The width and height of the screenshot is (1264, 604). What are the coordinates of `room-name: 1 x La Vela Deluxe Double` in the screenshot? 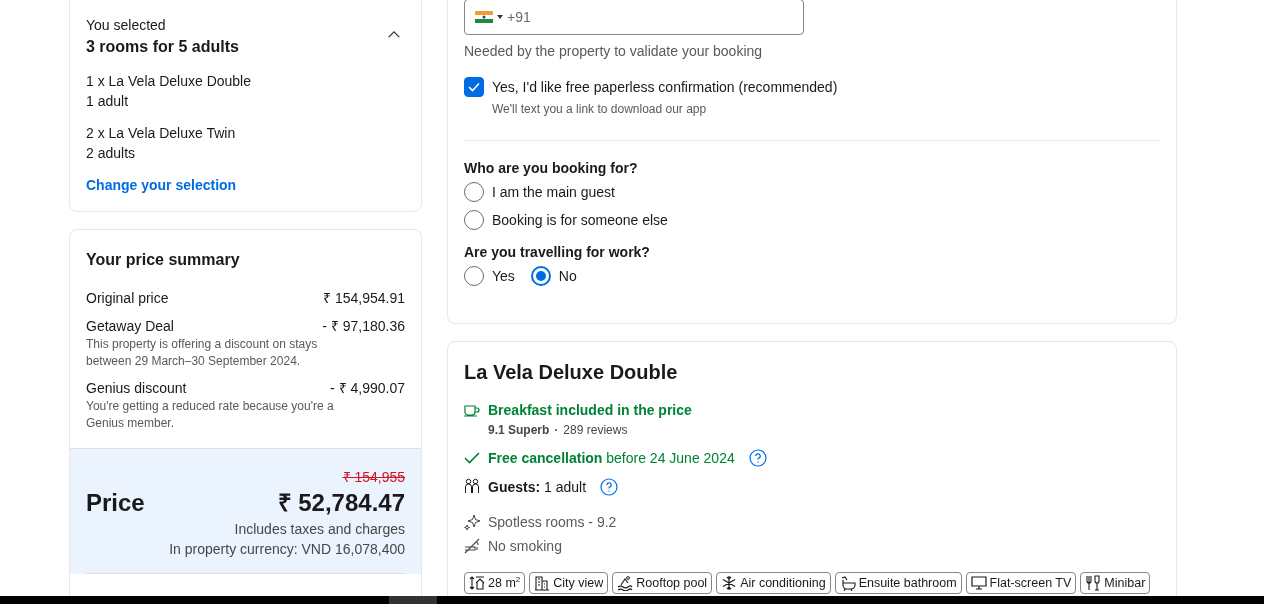 It's located at (169, 81).